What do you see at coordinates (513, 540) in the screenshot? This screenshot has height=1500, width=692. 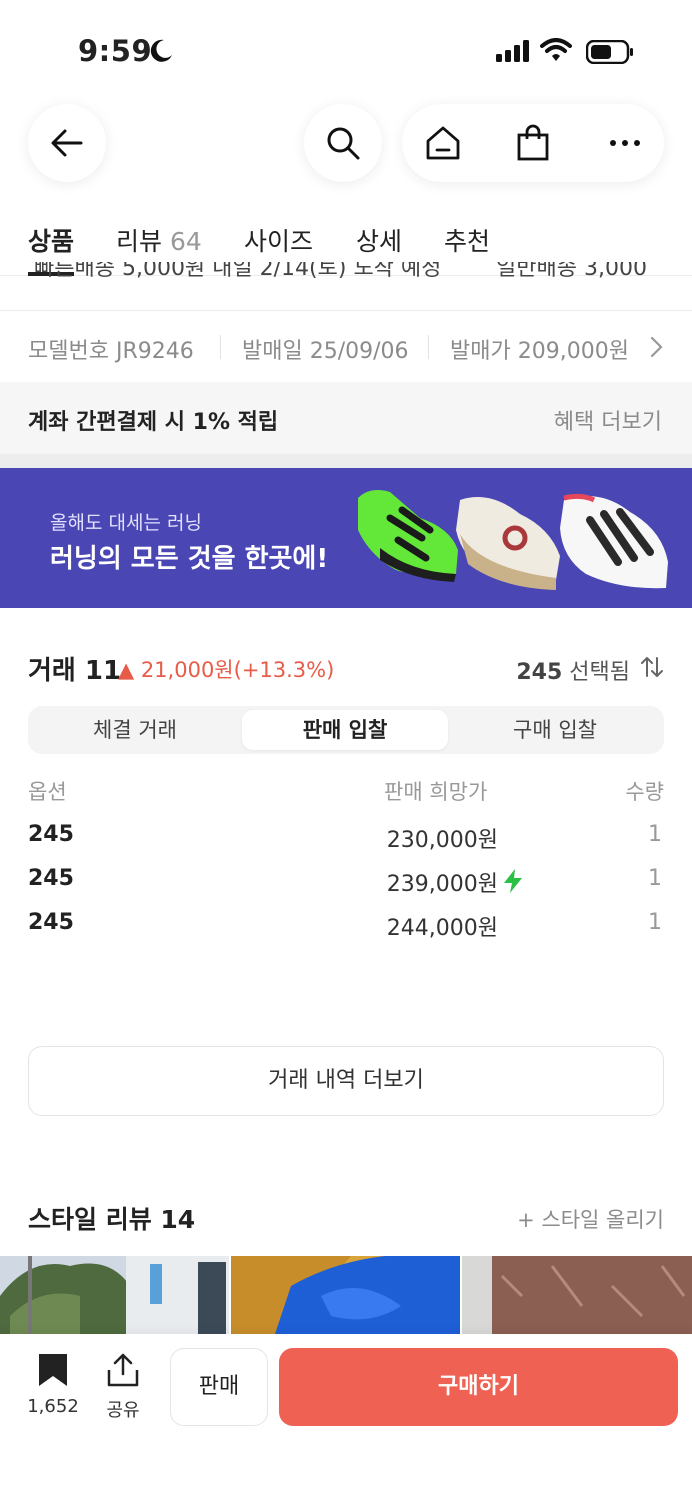 I see `shoes-image` at bounding box center [513, 540].